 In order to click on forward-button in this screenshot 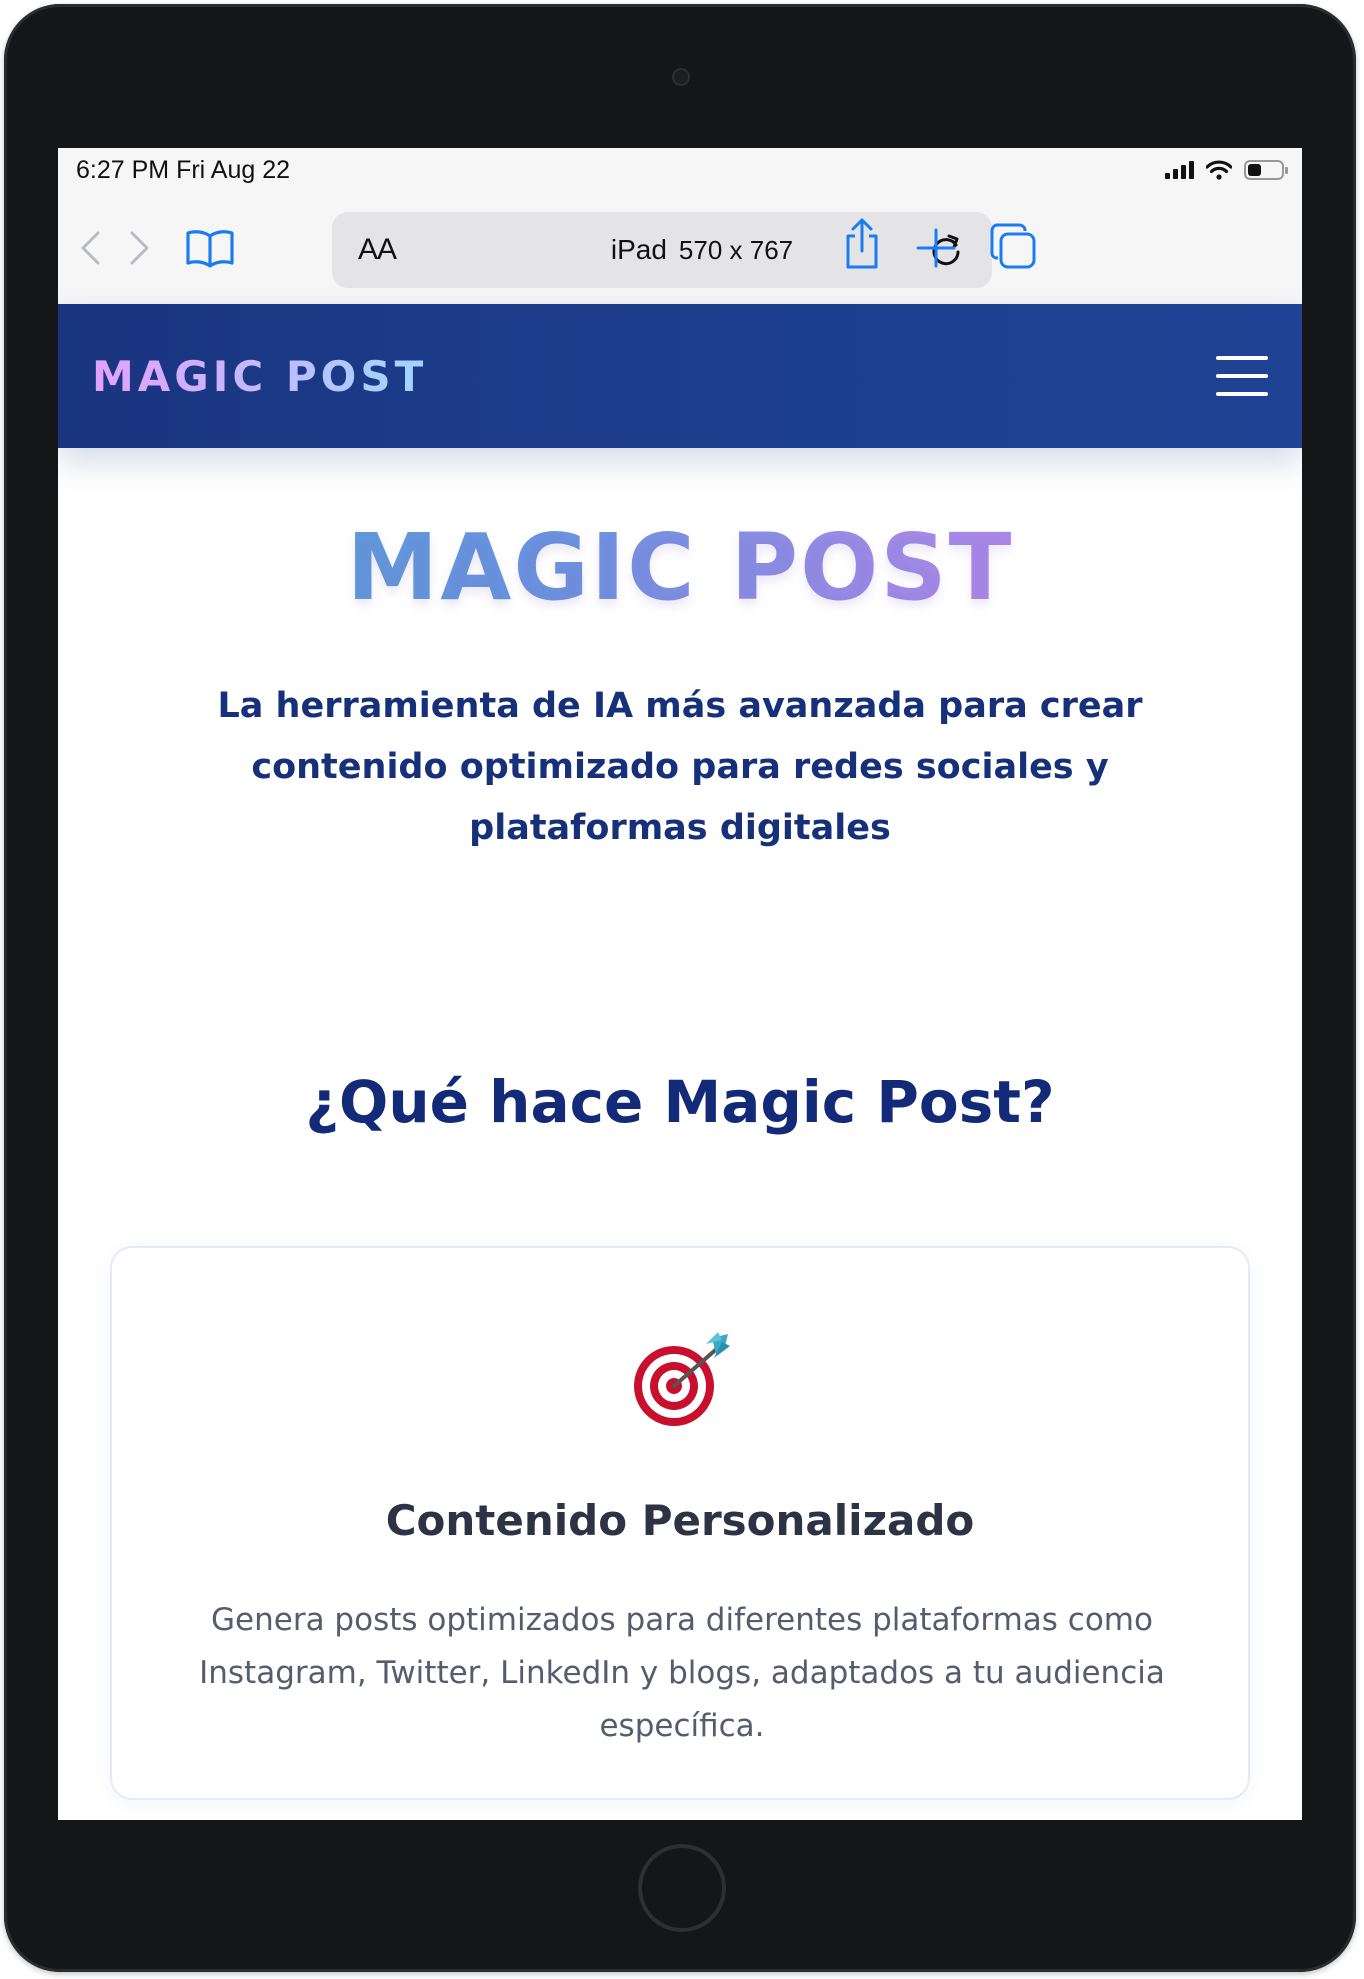, I will do `click(140, 248)`.